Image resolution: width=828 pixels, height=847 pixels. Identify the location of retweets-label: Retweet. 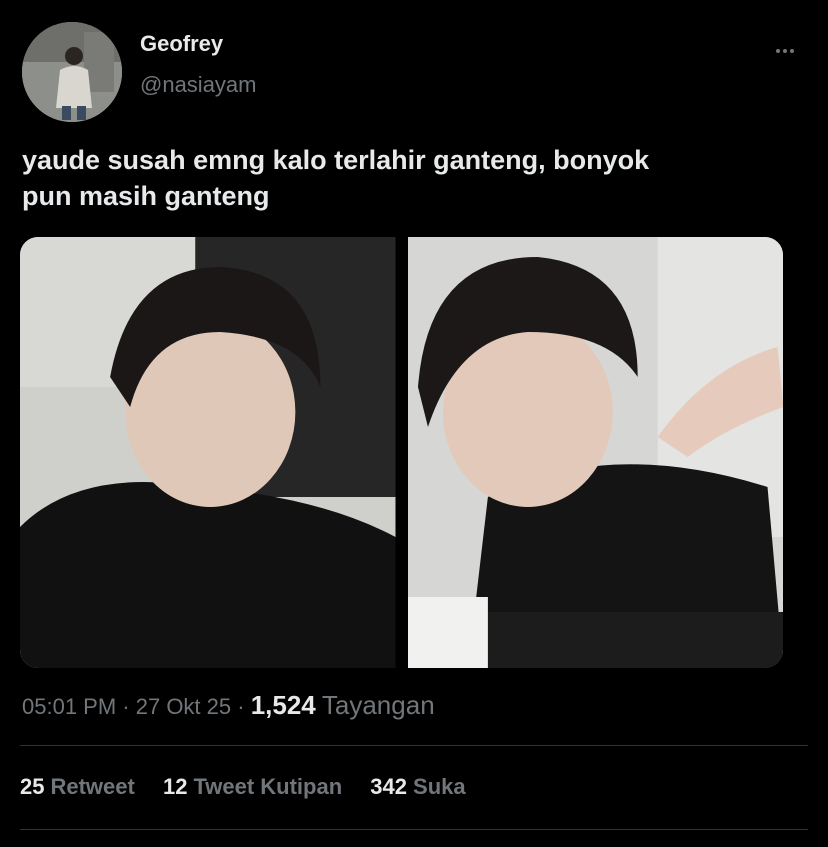
(92, 786).